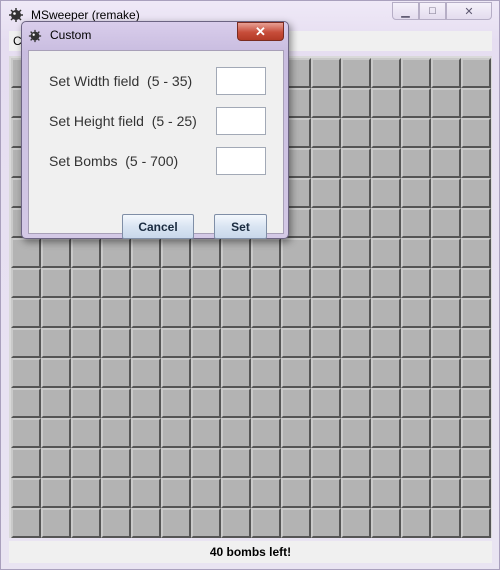  Describe the element at coordinates (260, 31) in the screenshot. I see `dialog-close-button: ✕` at that location.